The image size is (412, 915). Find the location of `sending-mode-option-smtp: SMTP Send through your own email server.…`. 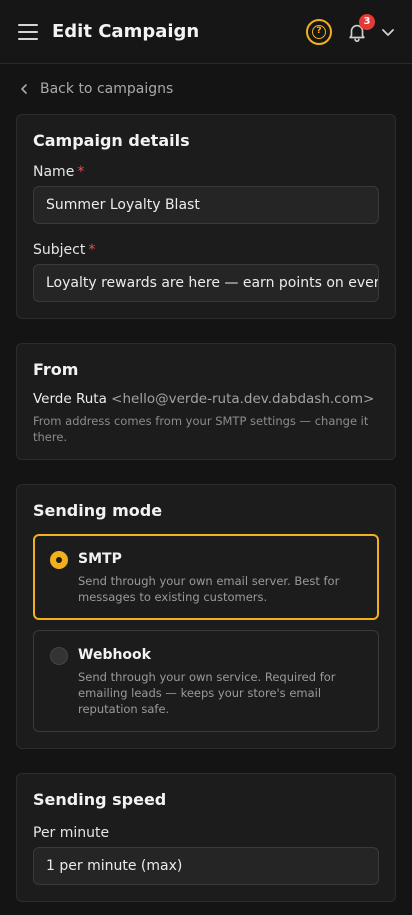

sending-mode-option-smtp: SMTP Send through your own email server.… is located at coordinates (206, 577).